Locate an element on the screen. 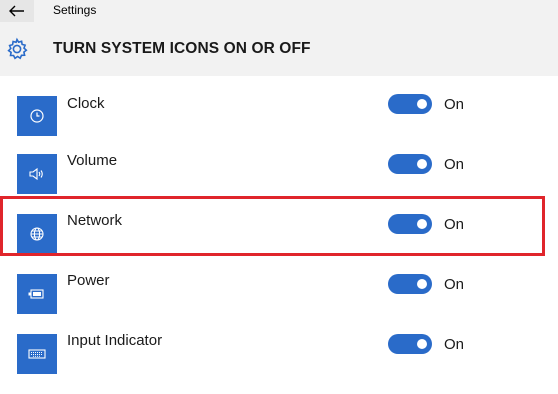  volume-icon is located at coordinates (36, 174).